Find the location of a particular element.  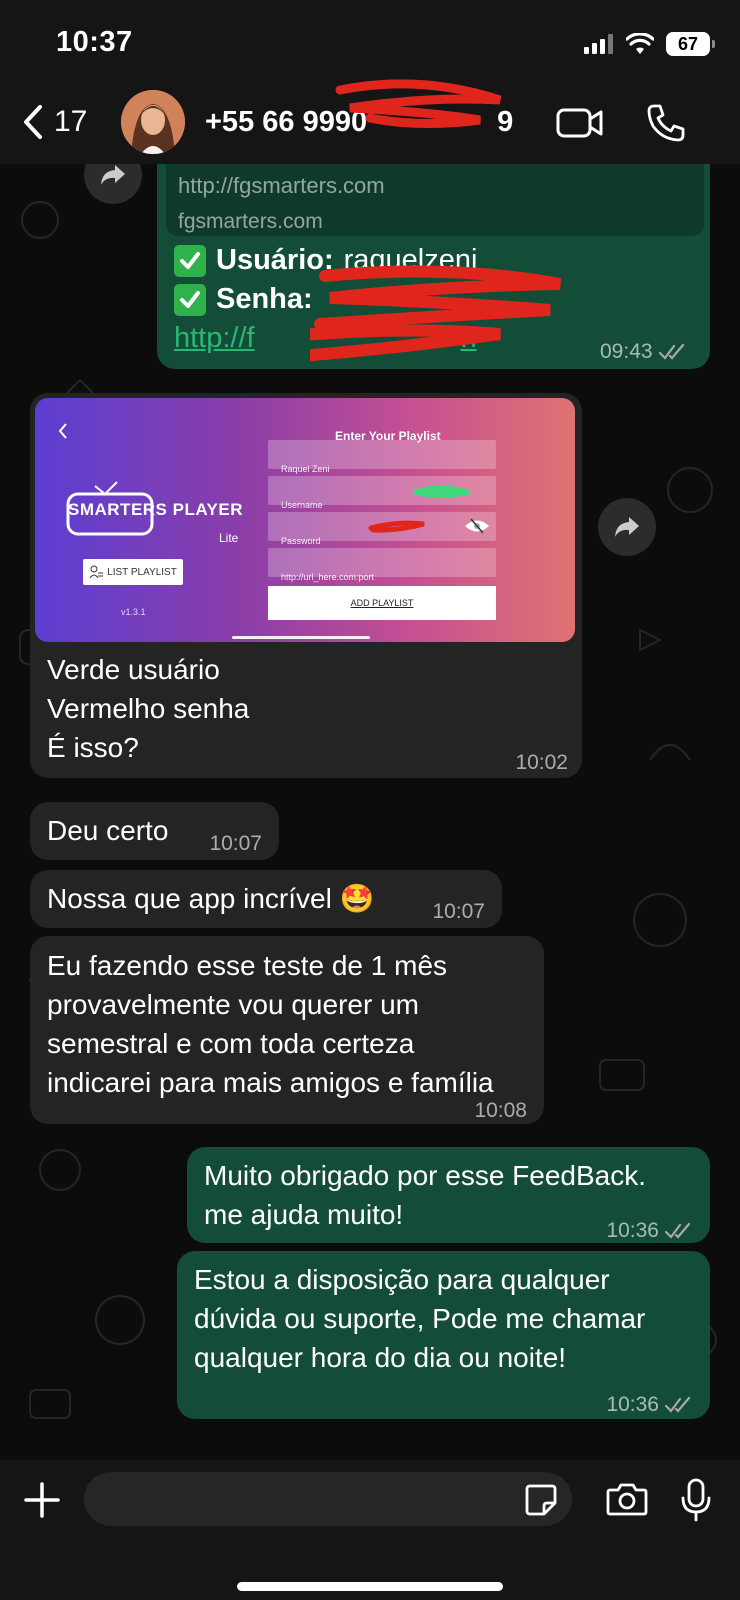

sticker-icon is located at coordinates (541, 1500).